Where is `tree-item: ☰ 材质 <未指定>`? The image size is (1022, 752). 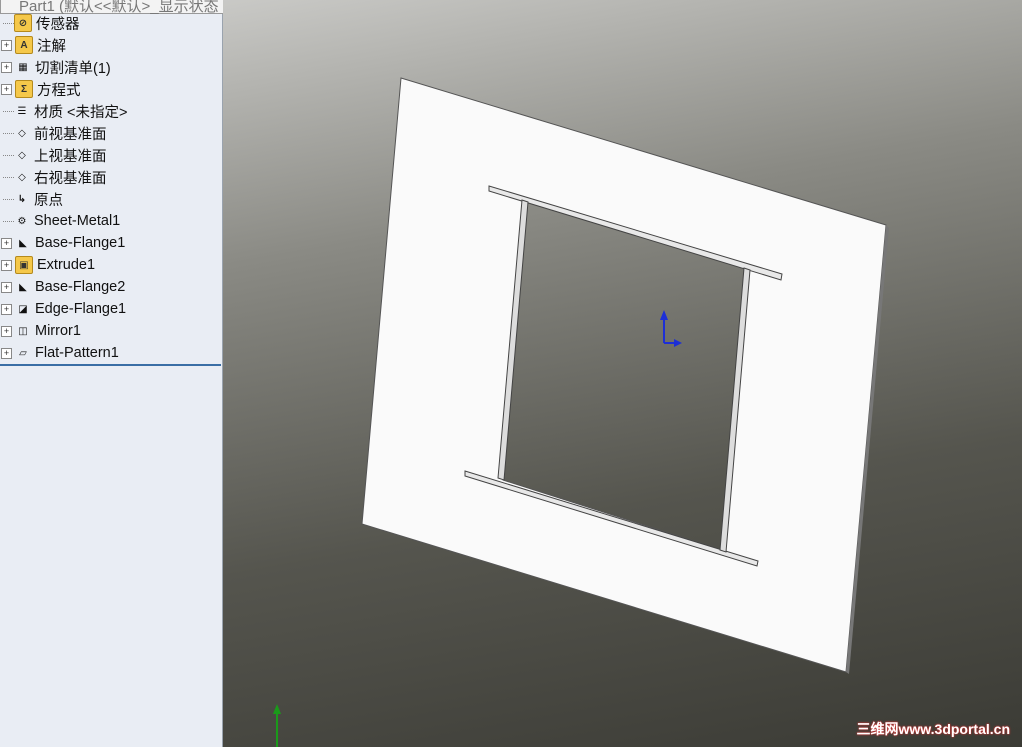 tree-item: ☰ 材质 <未指定> is located at coordinates (63, 111).